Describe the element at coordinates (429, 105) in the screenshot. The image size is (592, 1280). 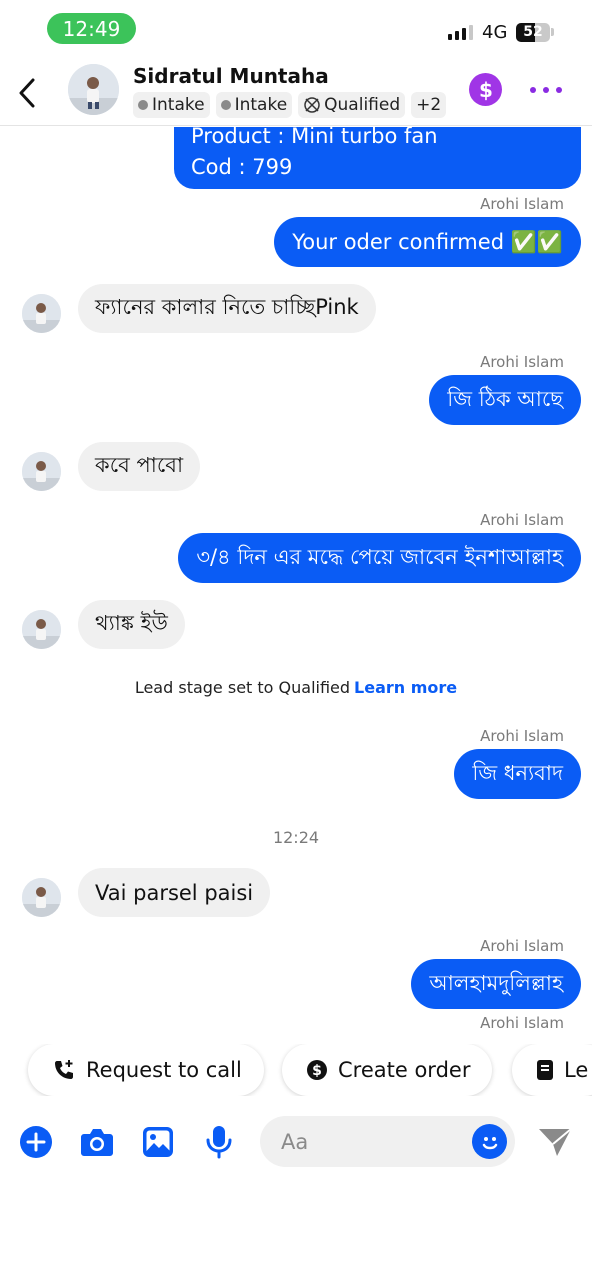
I see `more-tags-badge: +2` at that location.